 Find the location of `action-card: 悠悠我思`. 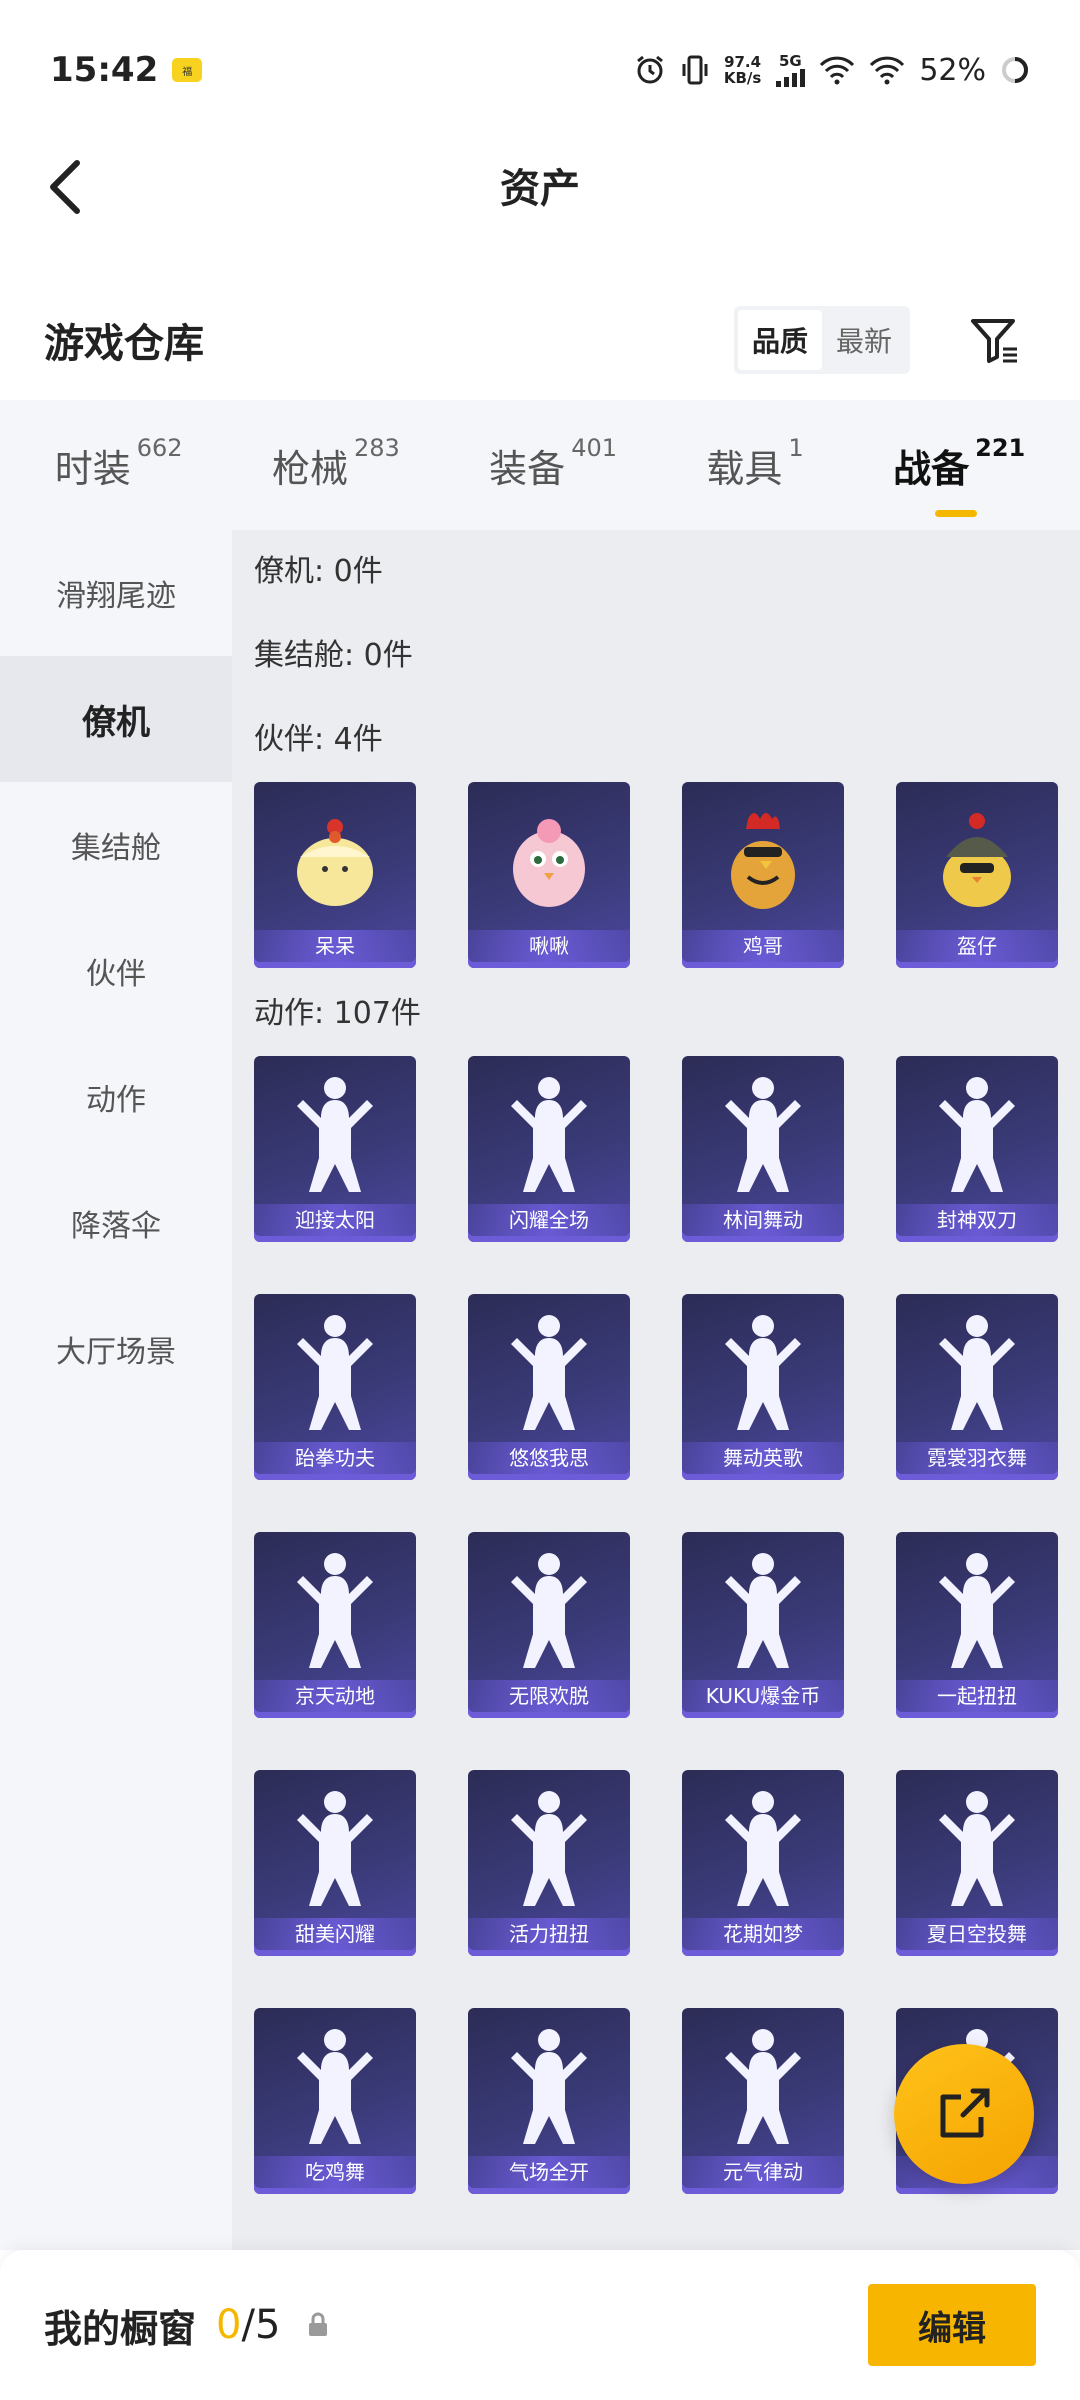

action-card: 悠悠我思 is located at coordinates (549, 1387).